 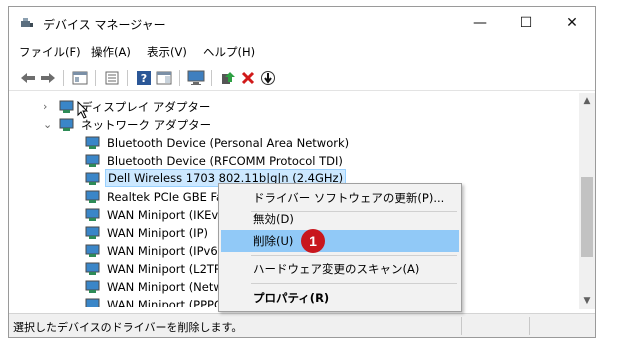 What do you see at coordinates (83, 111) in the screenshot?
I see `mouse-cursor-icon` at bounding box center [83, 111].